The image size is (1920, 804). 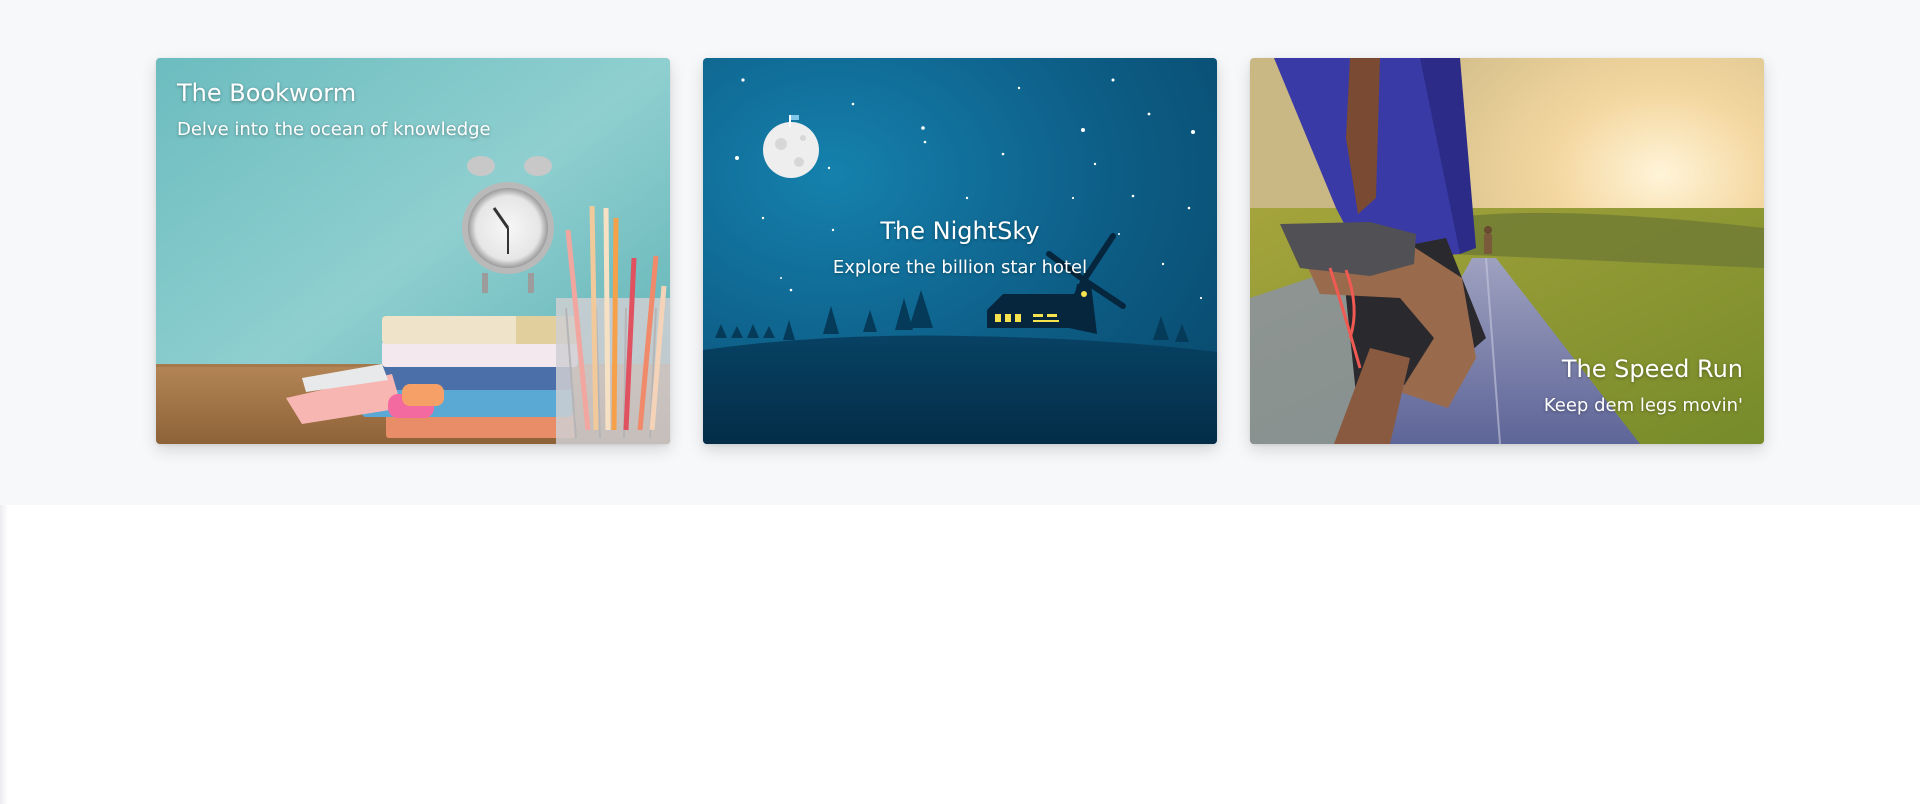 What do you see at coordinates (1643, 386) in the screenshot?
I see `card-caption: The Speed Run Keep dem legs movin'` at bounding box center [1643, 386].